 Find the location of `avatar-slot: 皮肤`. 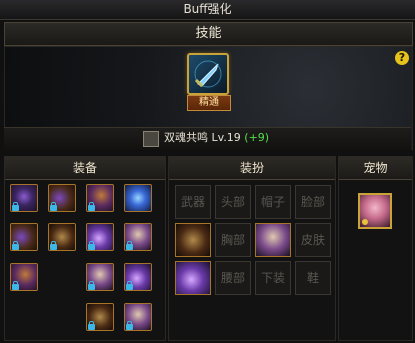

avatar-slot: 皮肤 is located at coordinates (313, 240).